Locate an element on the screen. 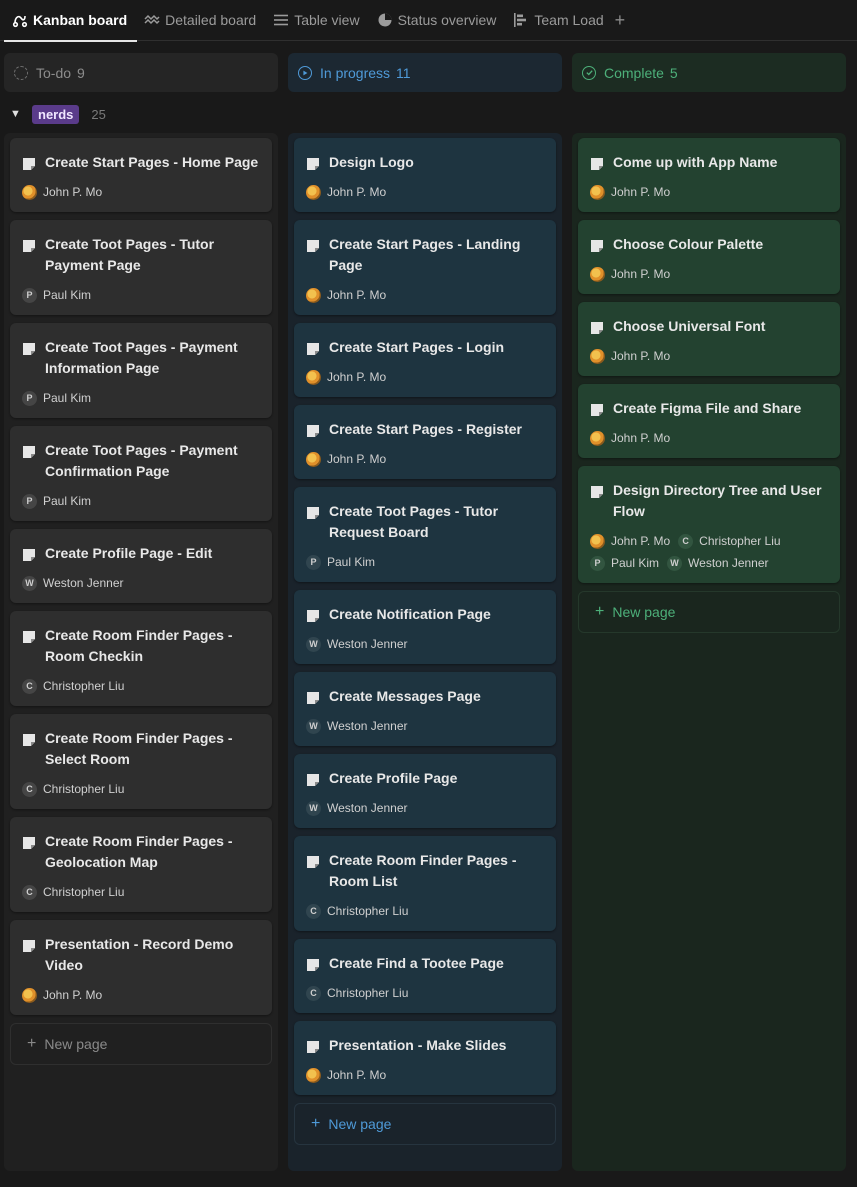  new-page-label: New page is located at coordinates (360, 1124).